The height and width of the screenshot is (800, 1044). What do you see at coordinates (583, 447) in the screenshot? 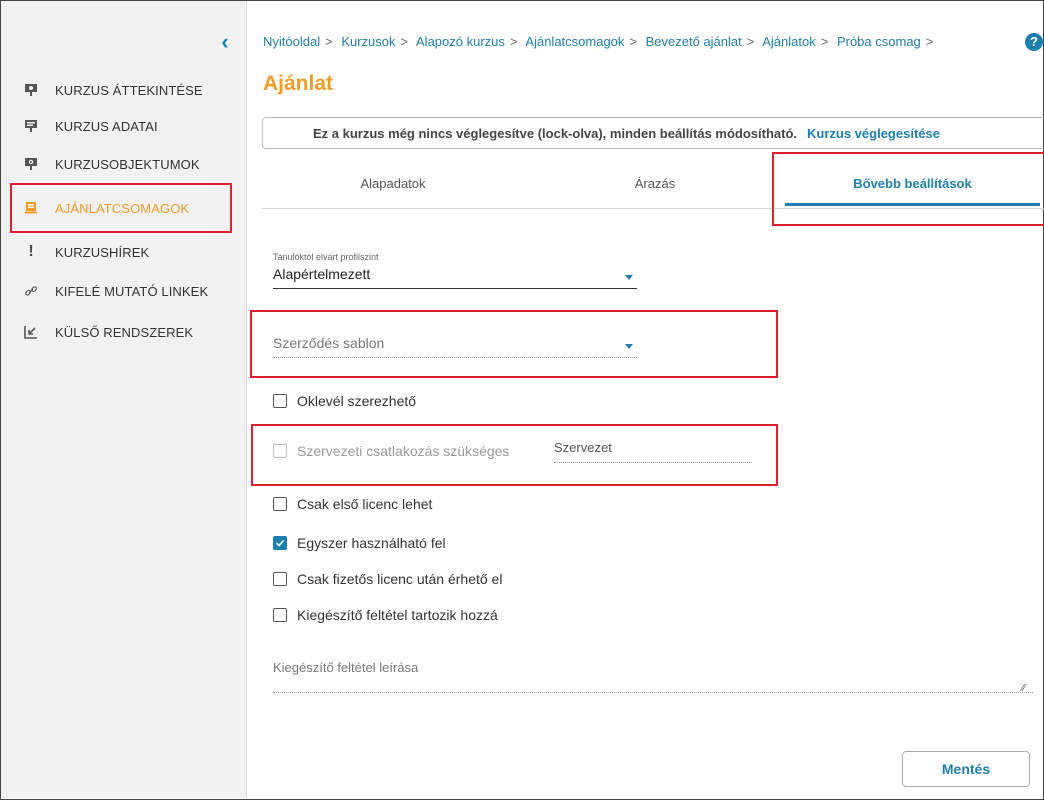
I see `organization-placeholder: Szervezet` at bounding box center [583, 447].